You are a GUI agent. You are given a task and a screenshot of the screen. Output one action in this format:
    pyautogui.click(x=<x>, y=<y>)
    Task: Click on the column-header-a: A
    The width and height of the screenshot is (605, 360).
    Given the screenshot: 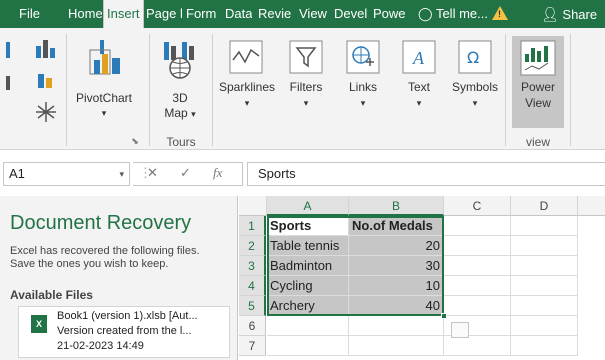 What is the action you would take?
    pyautogui.click(x=308, y=206)
    